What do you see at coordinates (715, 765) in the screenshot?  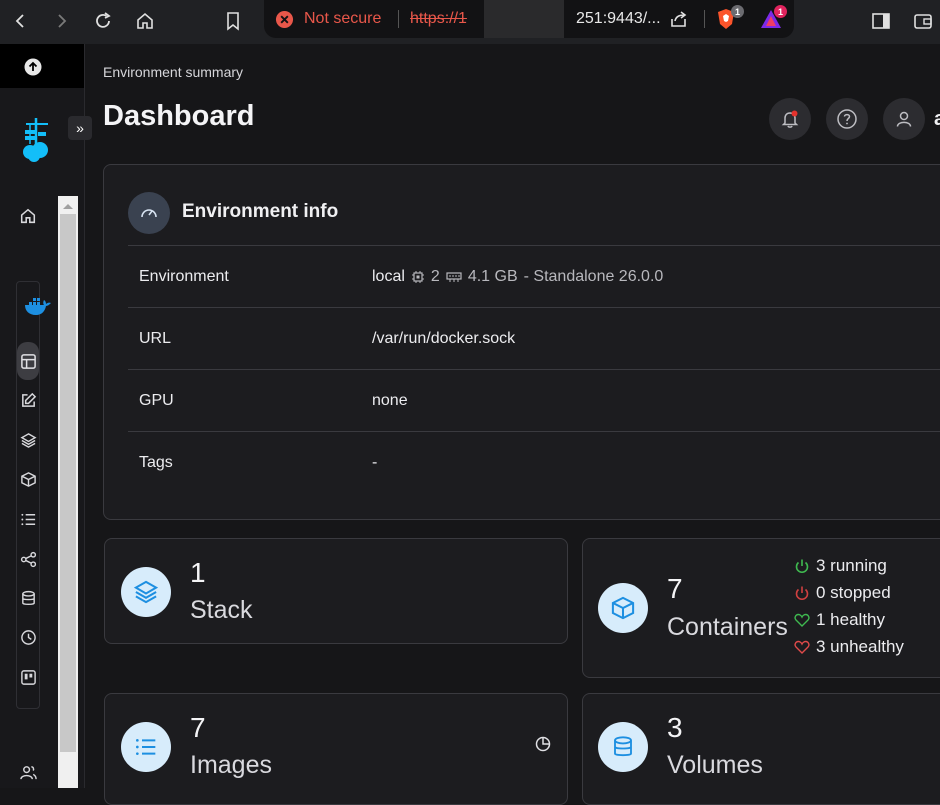 I see `volumes-label: Volumes` at bounding box center [715, 765].